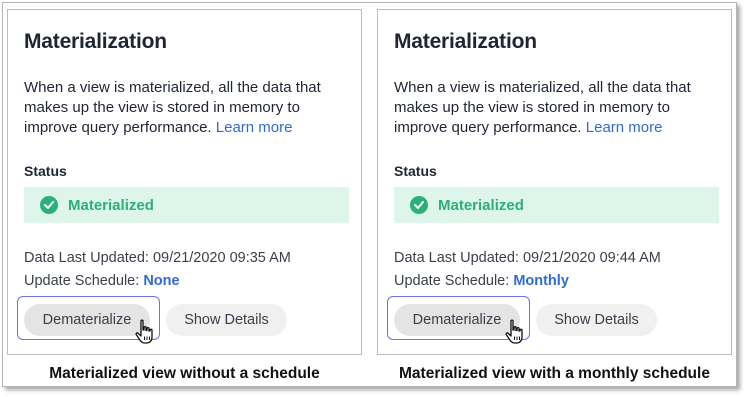 The width and height of the screenshot is (746, 397). Describe the element at coordinates (184, 373) in the screenshot. I see `caption-no-schedule: Materialized view without a schedule` at that location.